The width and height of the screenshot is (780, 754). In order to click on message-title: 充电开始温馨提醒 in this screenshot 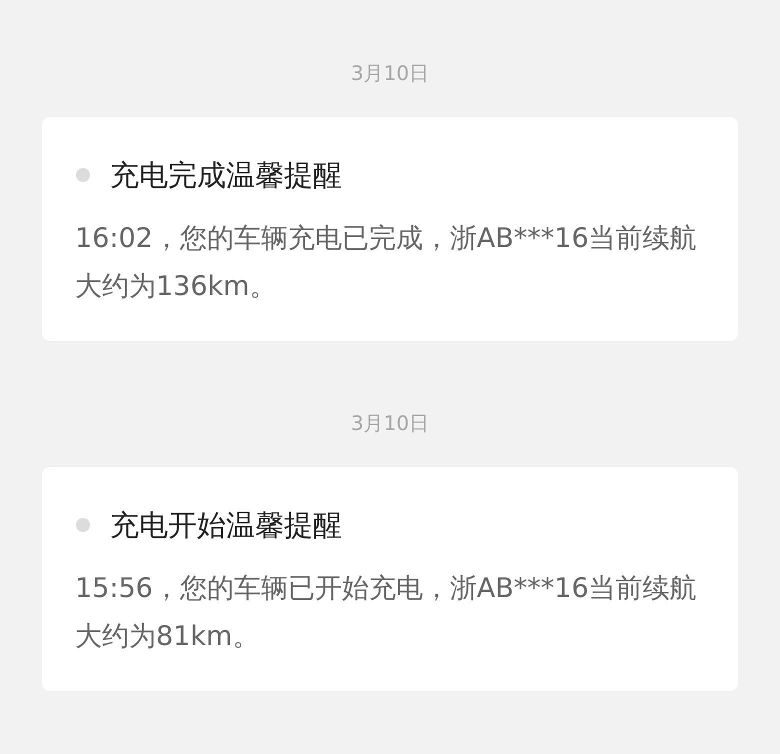, I will do `click(226, 525)`.